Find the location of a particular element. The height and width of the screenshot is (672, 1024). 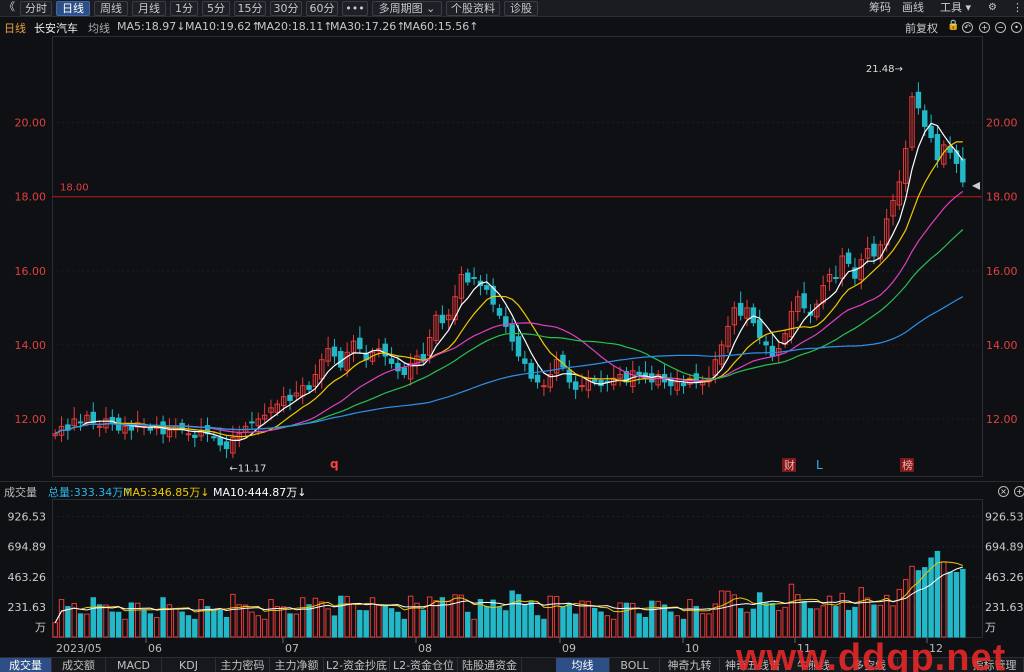

period-tab: 诊股 is located at coordinates (521, 8).